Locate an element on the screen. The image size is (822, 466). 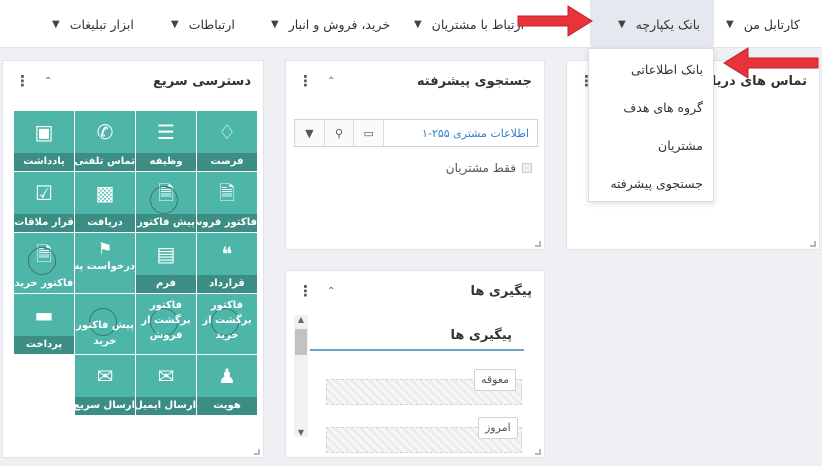
scroll-up-icon: ▲ is located at coordinates (301, 319).